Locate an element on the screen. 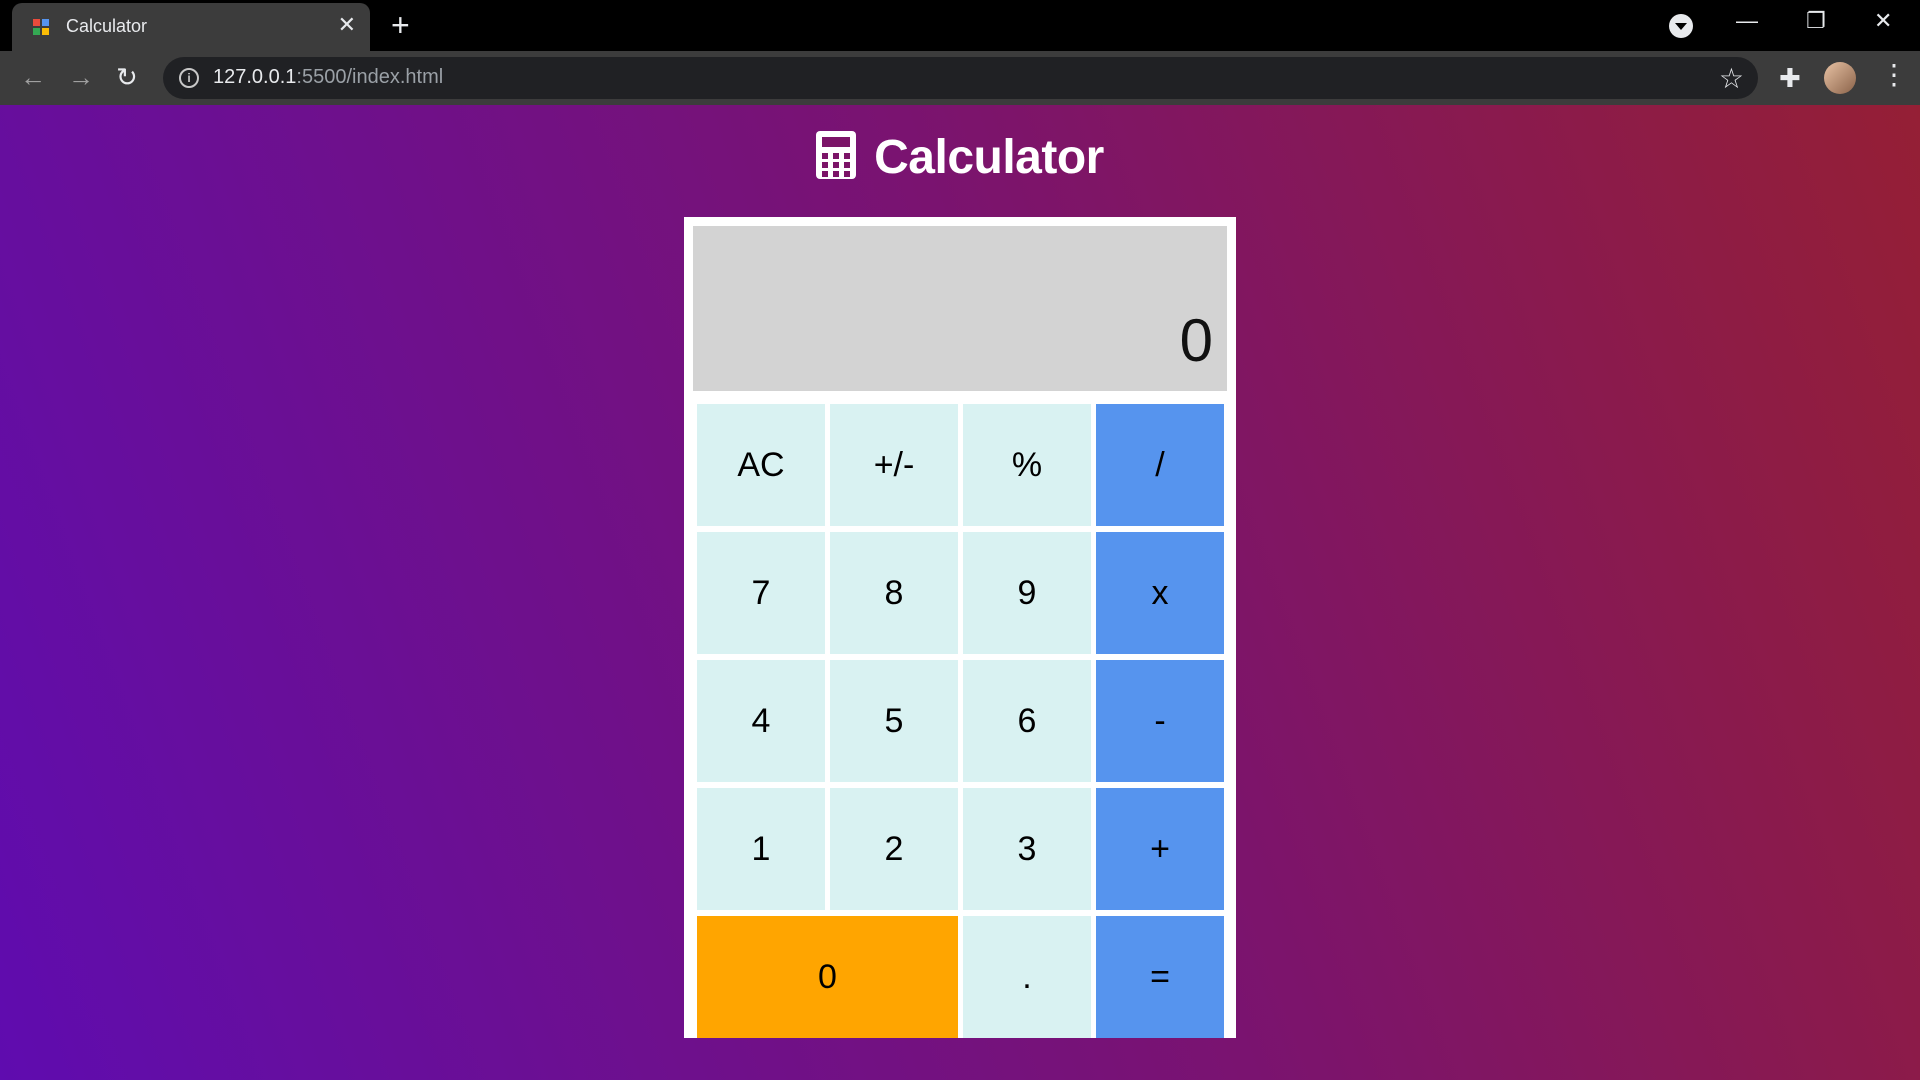  site-info-icon: i is located at coordinates (189, 78).